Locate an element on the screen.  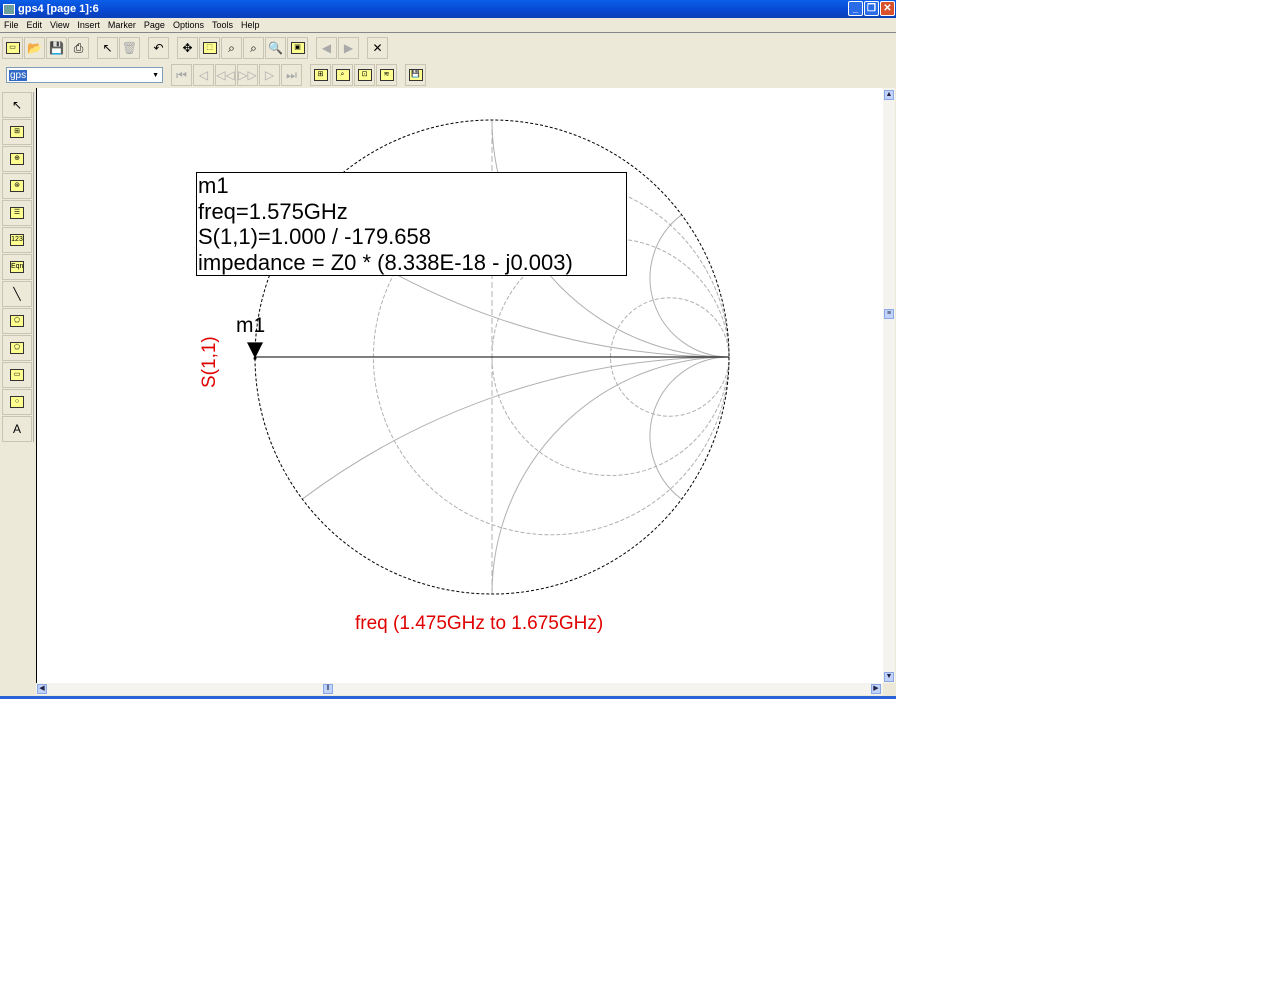
prev-button: ◀ is located at coordinates (326, 48).